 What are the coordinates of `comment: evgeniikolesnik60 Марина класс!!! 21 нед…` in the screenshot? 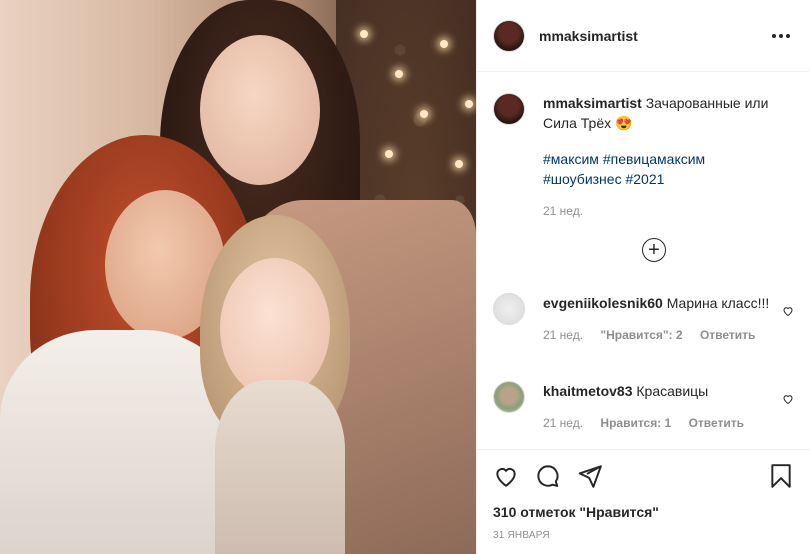 It's located at (643, 319).